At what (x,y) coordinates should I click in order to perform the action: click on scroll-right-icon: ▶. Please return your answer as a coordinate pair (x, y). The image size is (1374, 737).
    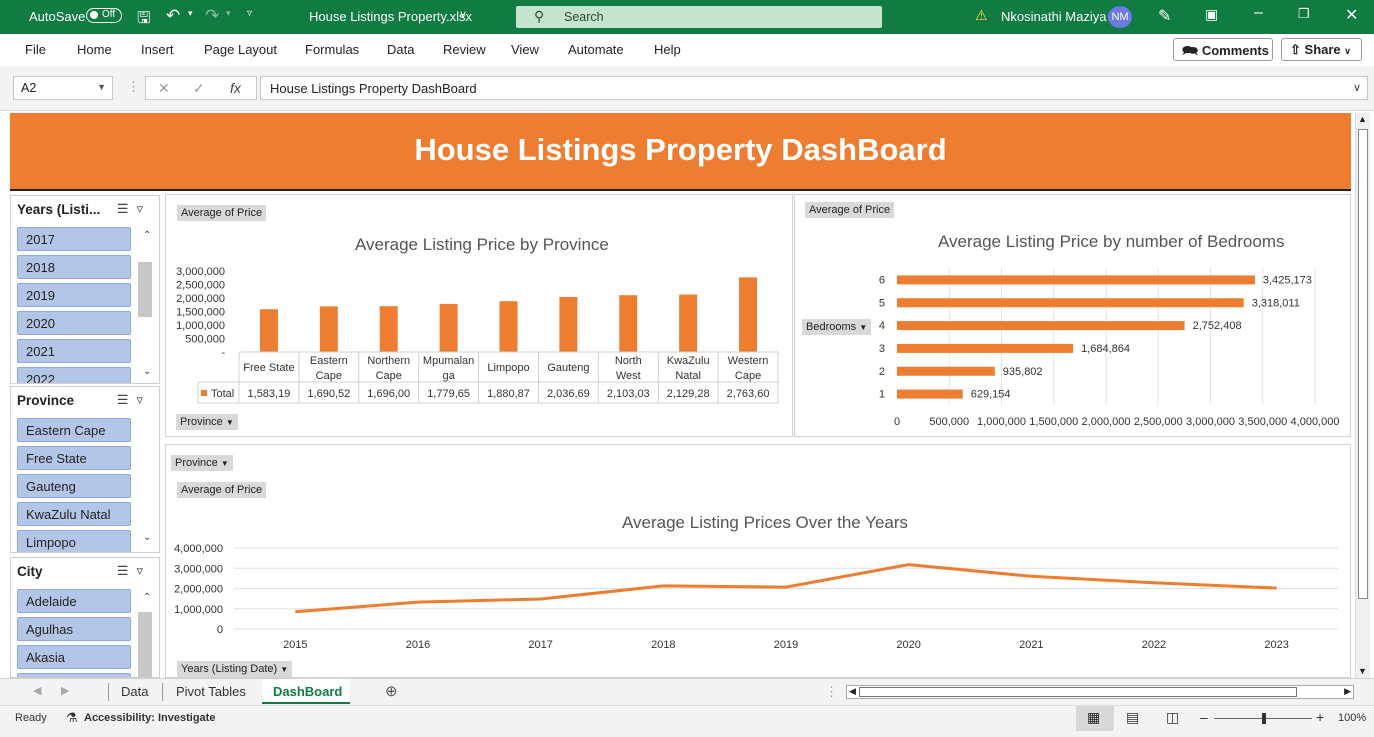
    Looking at the image, I should click on (1347, 691).